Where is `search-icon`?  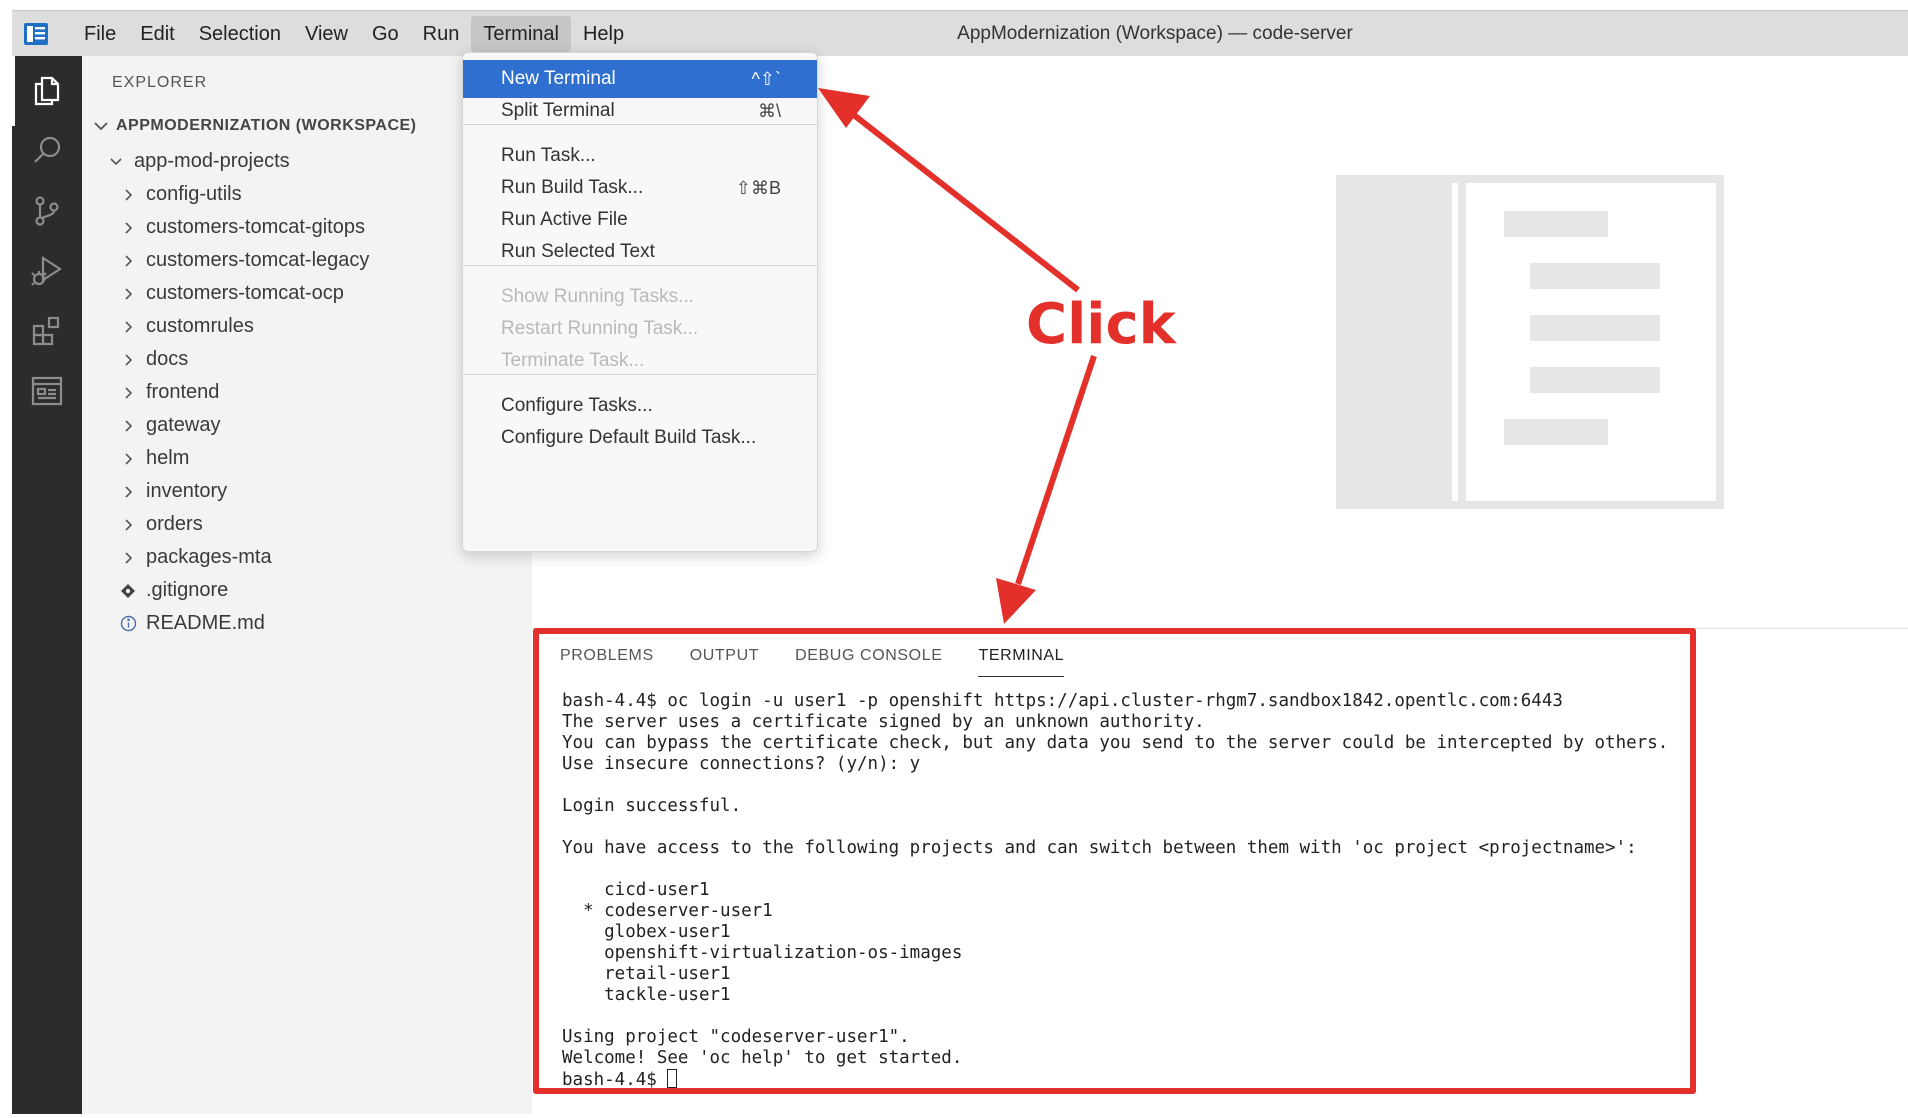
search-icon is located at coordinates (47, 149).